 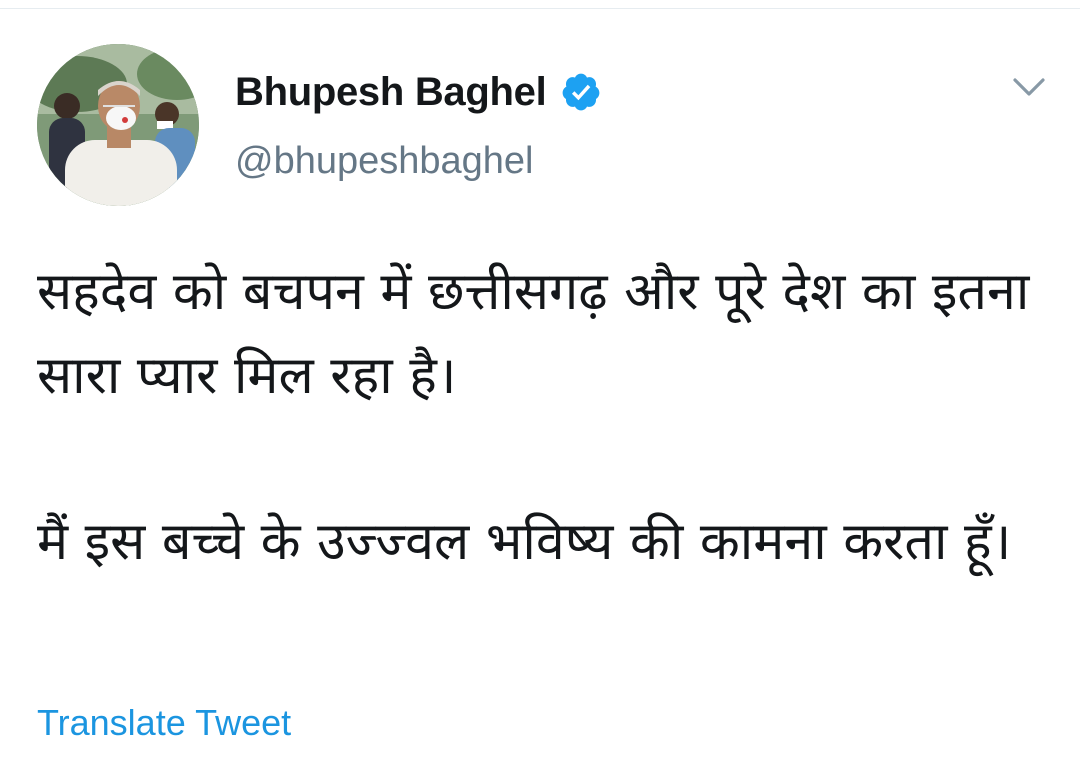 What do you see at coordinates (384, 161) in the screenshot?
I see `author-handle: @bhupeshbaghel` at bounding box center [384, 161].